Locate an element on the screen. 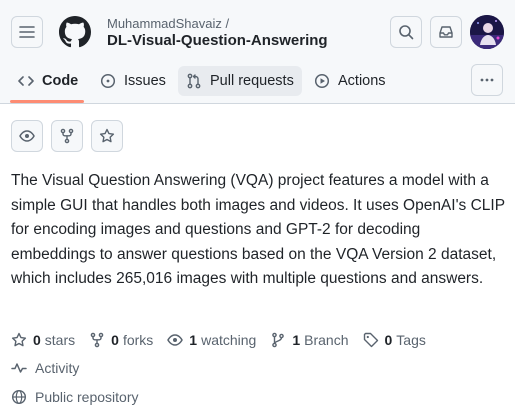 This screenshot has width=515, height=413. watching-count: 1 is located at coordinates (193, 340).